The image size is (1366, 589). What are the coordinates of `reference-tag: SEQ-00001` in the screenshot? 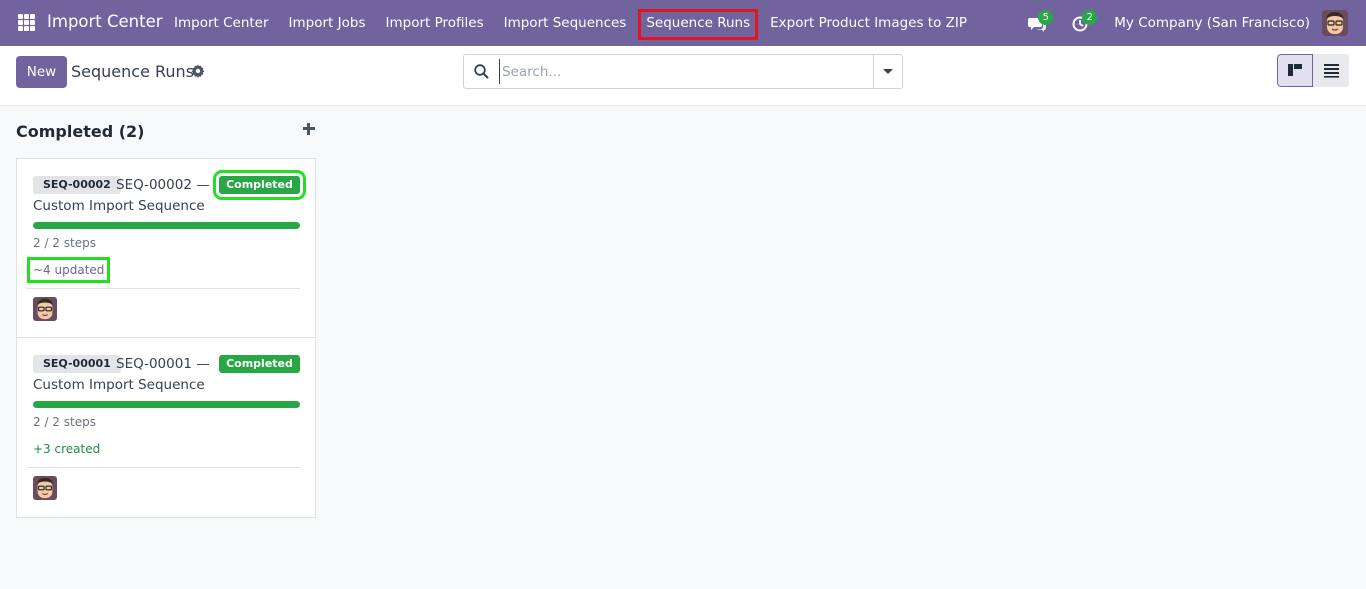 It's located at (77, 364).